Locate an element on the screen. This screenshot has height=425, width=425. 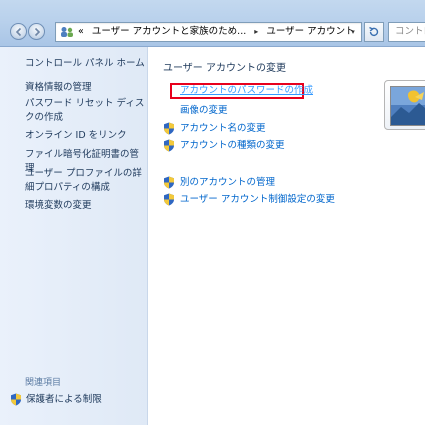
sidebar-control-panel-home: コントロール パネル ホーム is located at coordinates (86, 64).